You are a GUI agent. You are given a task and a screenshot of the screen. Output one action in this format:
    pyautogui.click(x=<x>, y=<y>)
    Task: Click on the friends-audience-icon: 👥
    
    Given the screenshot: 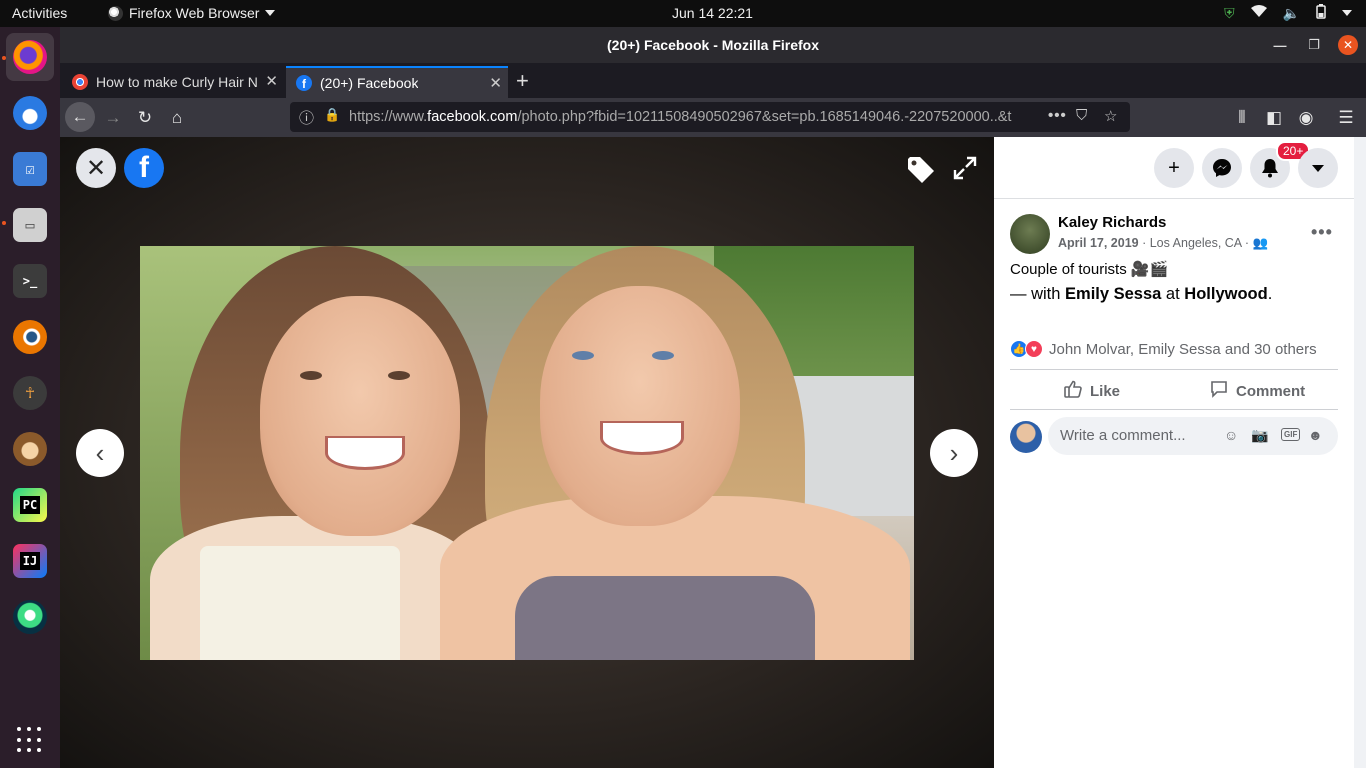 What is the action you would take?
    pyautogui.click(x=1261, y=243)
    